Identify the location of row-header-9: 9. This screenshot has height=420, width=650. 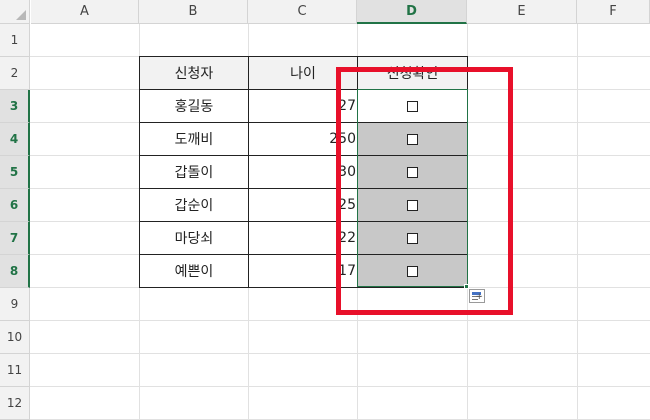
(15, 304).